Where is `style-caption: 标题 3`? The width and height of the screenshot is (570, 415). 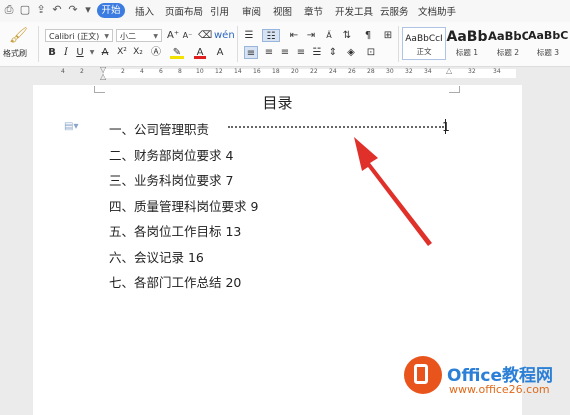
style-caption: 标题 3 is located at coordinates (548, 52).